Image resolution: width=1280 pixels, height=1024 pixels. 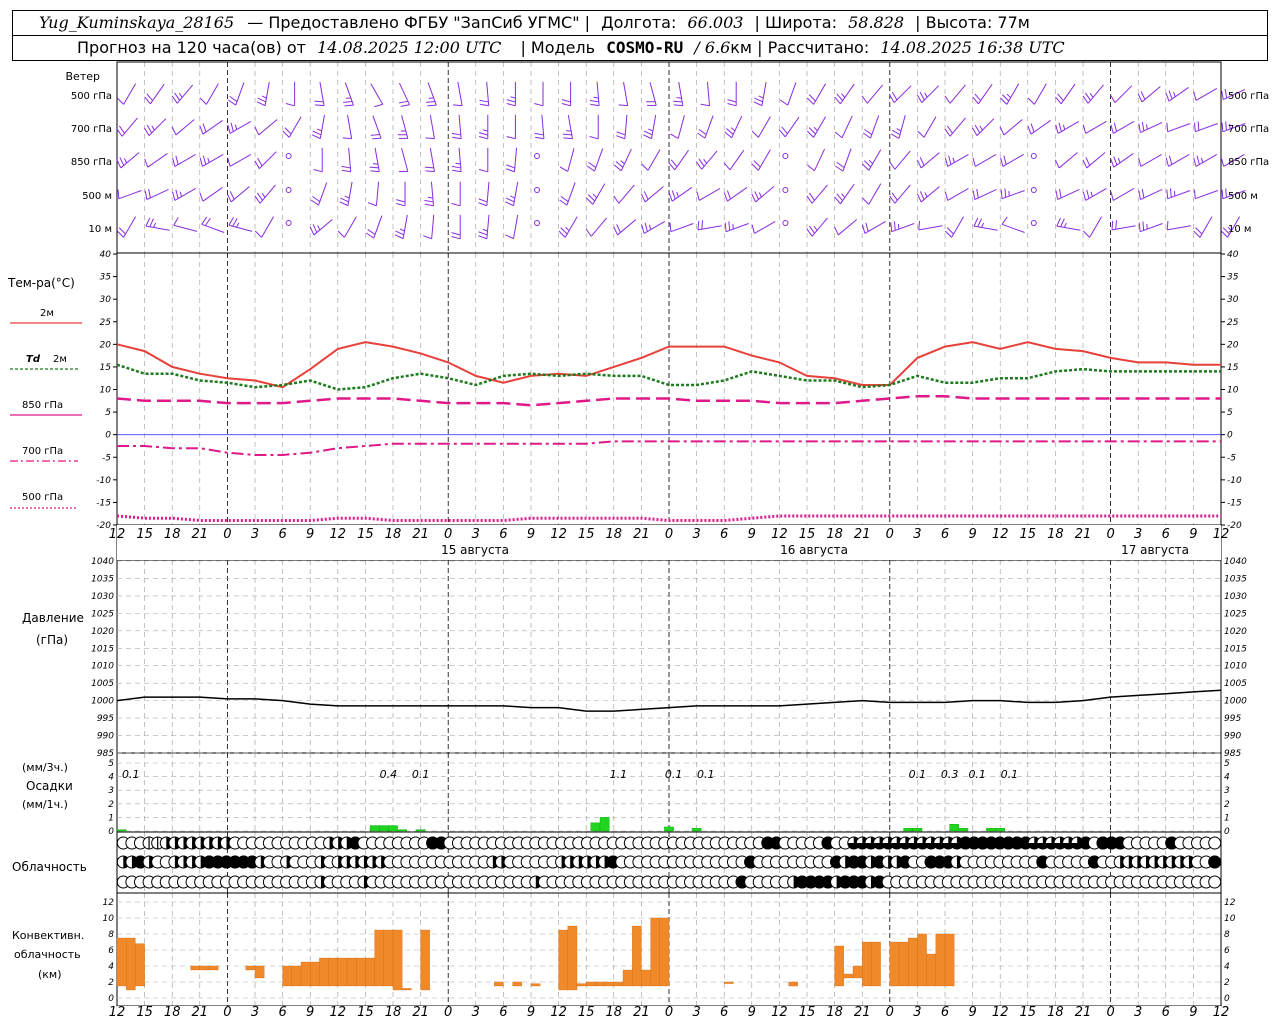 I want to click on hour-tick-label: 9, so click(x=310, y=534).